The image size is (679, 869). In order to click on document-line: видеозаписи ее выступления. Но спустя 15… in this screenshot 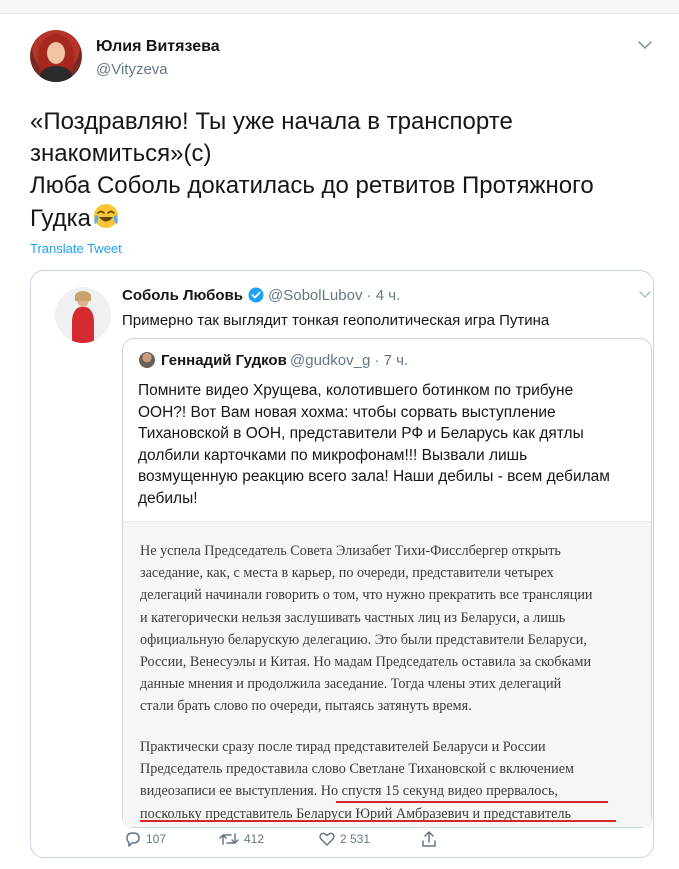, I will do `click(349, 791)`.